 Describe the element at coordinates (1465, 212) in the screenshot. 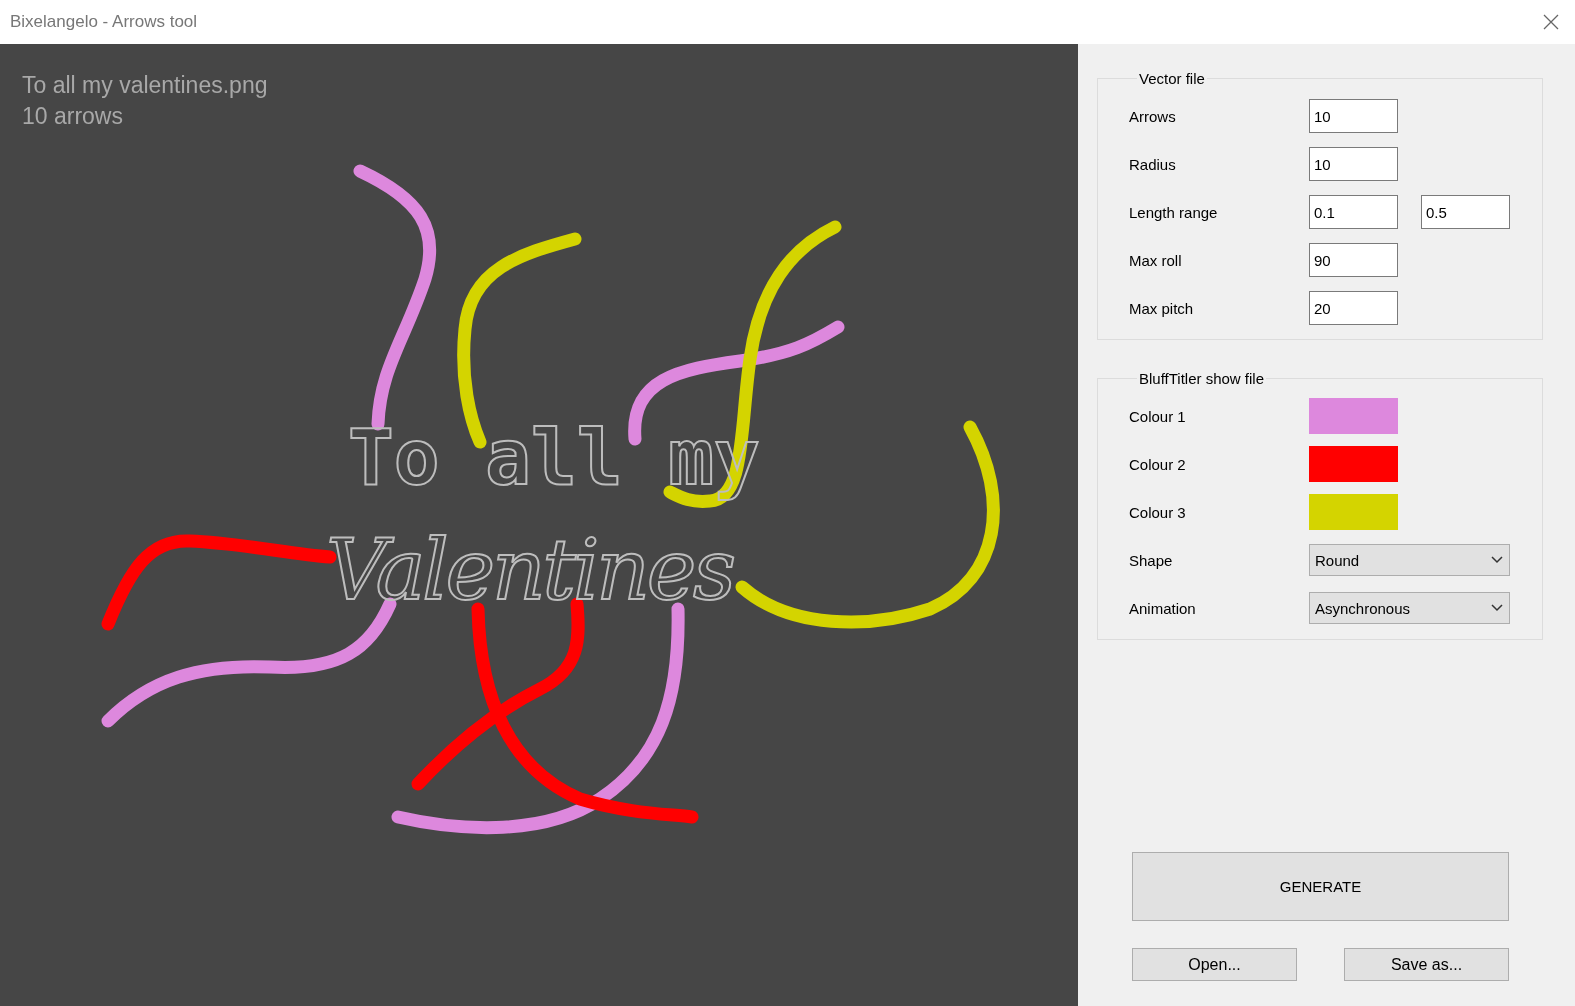

I see `number-field: 0.5` at that location.